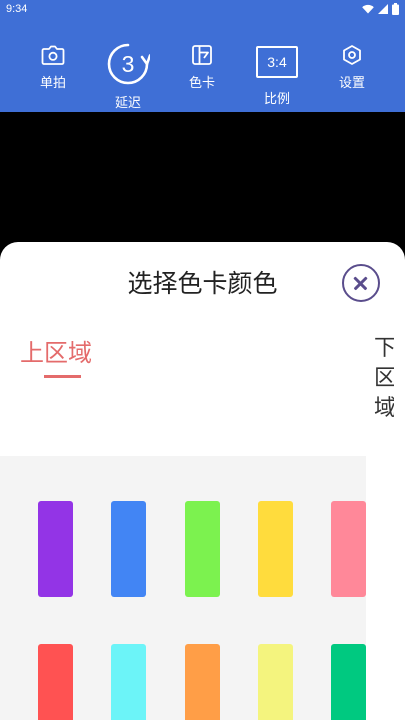  I want to click on ratio-icon: 3:4, so click(277, 62).